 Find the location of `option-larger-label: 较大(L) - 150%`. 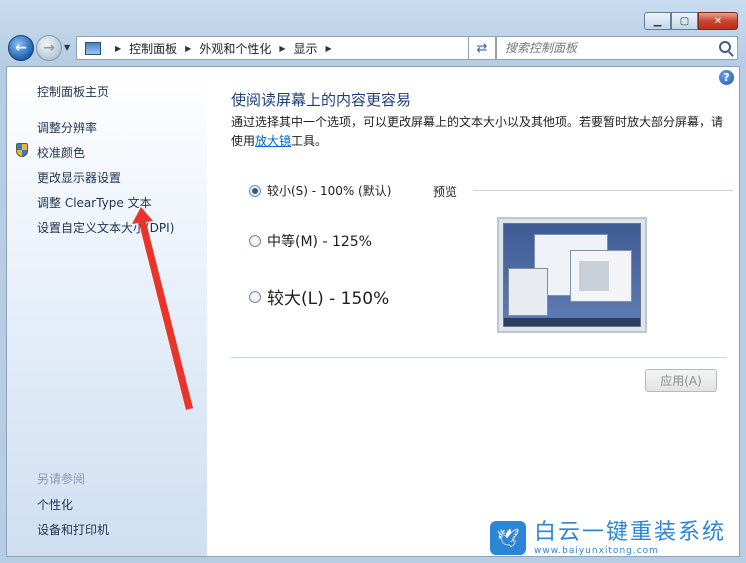

option-larger-label: 较大(L) - 150% is located at coordinates (328, 296).